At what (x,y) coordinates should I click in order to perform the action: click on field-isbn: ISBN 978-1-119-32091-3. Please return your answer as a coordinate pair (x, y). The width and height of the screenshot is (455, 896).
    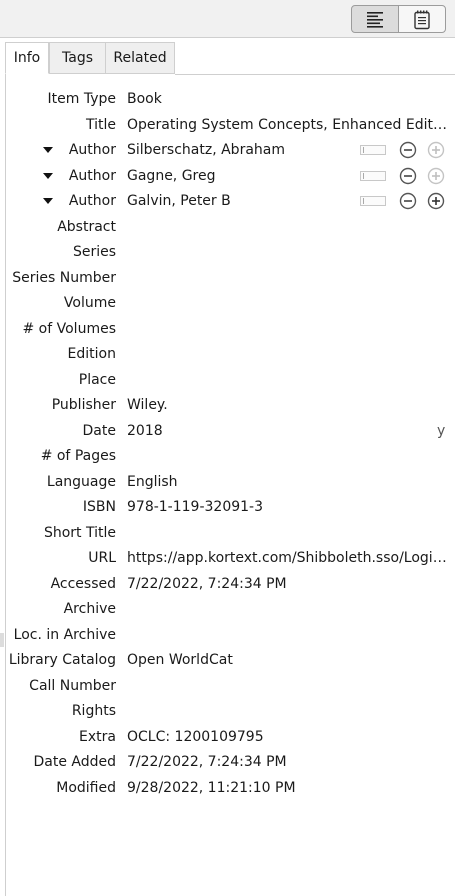
    Looking at the image, I should click on (230, 507).